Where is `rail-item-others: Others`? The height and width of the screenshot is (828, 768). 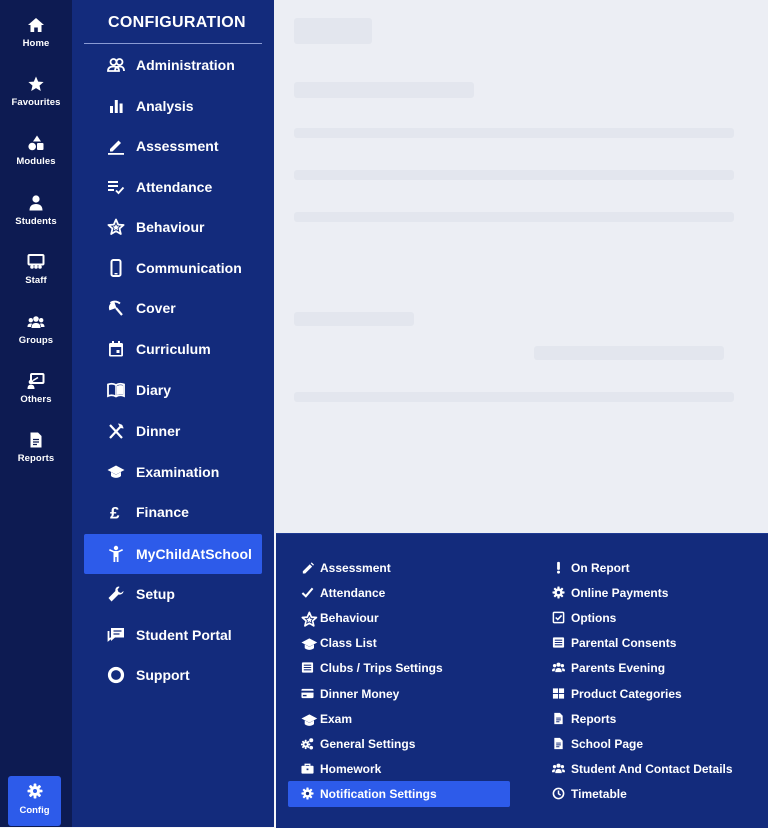 rail-item-others: Others is located at coordinates (36, 388).